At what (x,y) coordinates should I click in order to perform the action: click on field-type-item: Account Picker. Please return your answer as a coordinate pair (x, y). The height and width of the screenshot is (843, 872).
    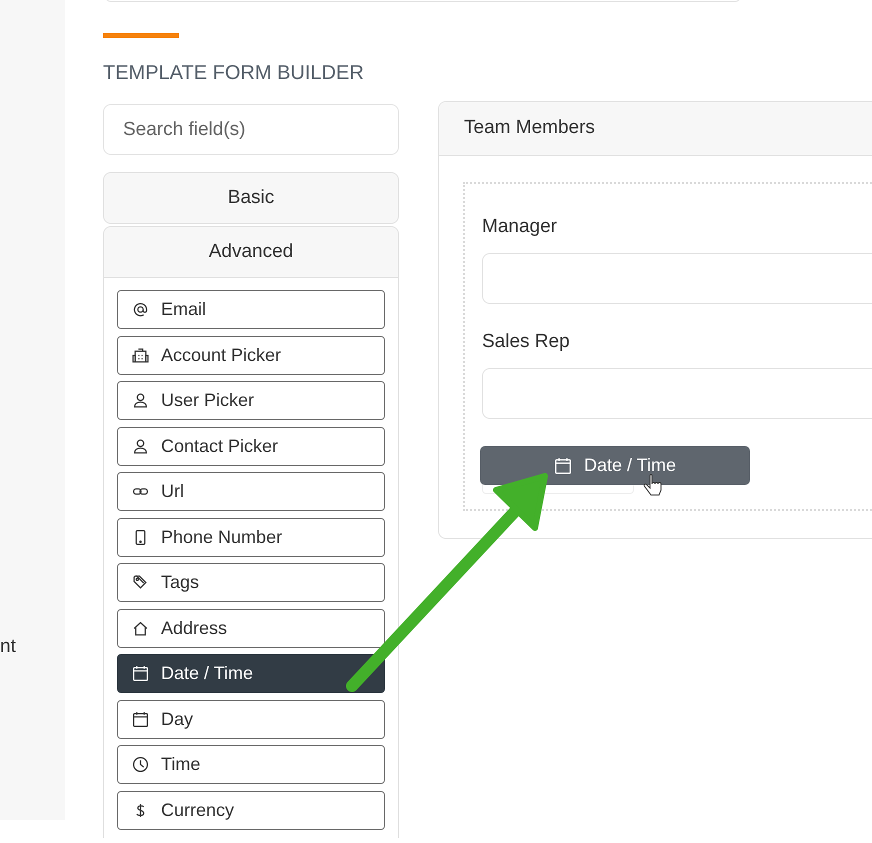
    Looking at the image, I should click on (251, 355).